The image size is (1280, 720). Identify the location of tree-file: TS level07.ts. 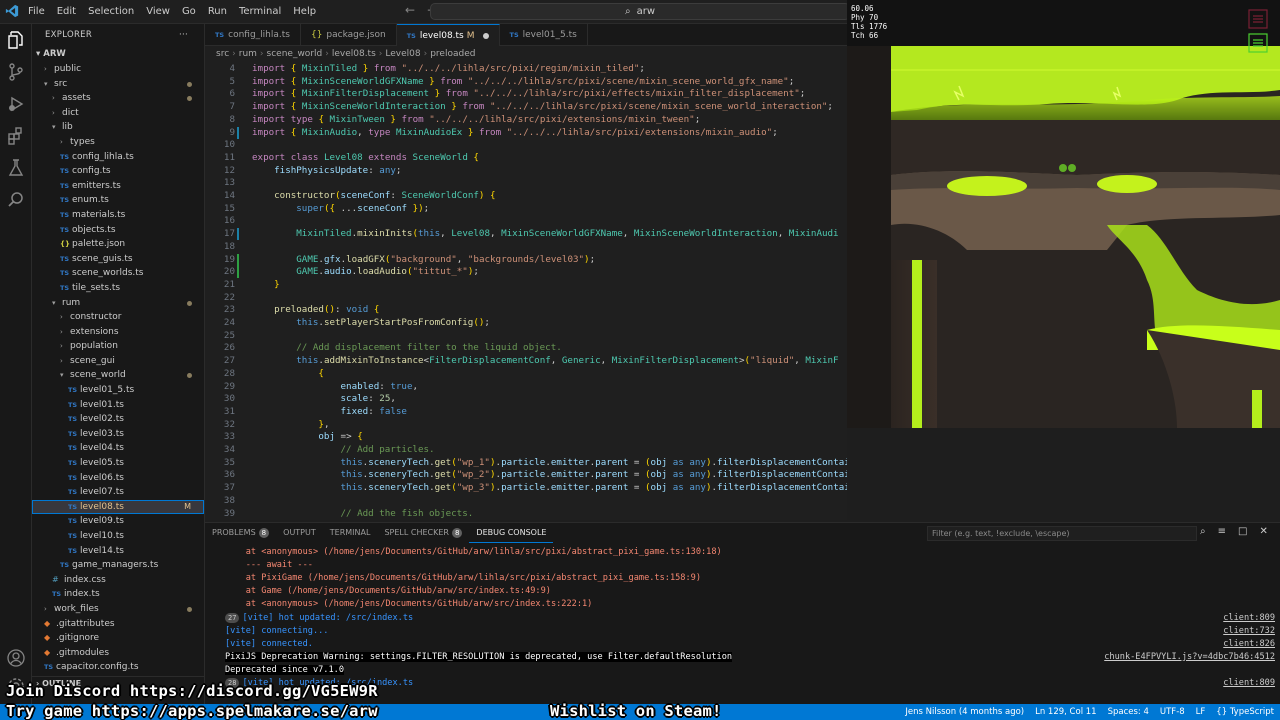
(118, 492).